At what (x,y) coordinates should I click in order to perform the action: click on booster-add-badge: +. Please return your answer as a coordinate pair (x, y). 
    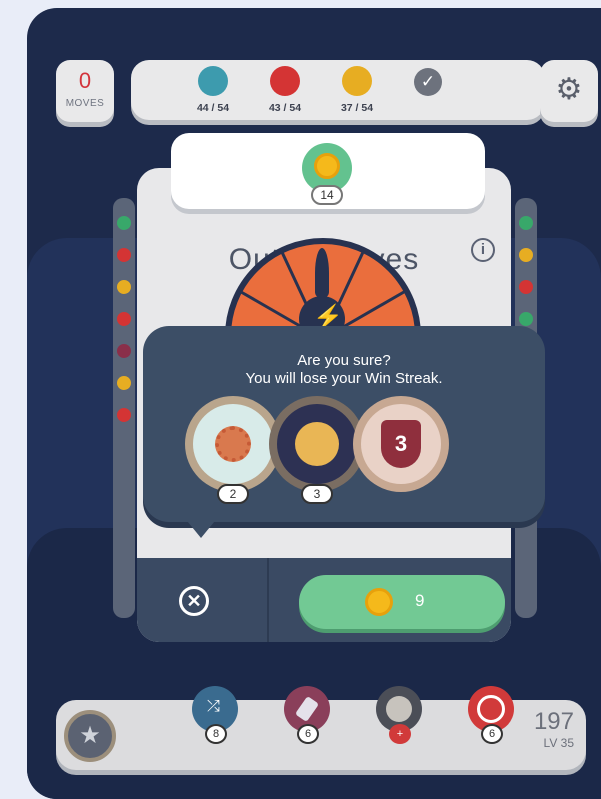
    Looking at the image, I should click on (400, 734).